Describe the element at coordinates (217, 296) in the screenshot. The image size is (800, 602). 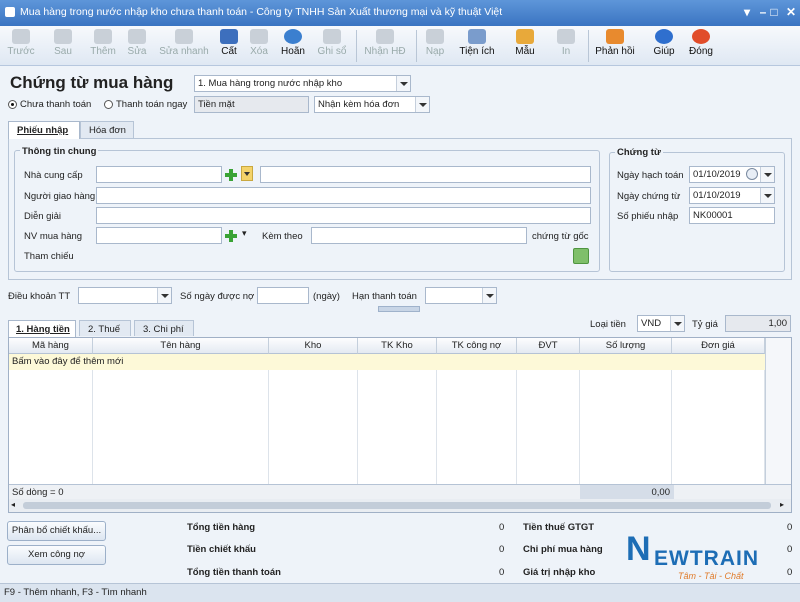
I see `credit-days-label: Số ngày được nợ` at that location.